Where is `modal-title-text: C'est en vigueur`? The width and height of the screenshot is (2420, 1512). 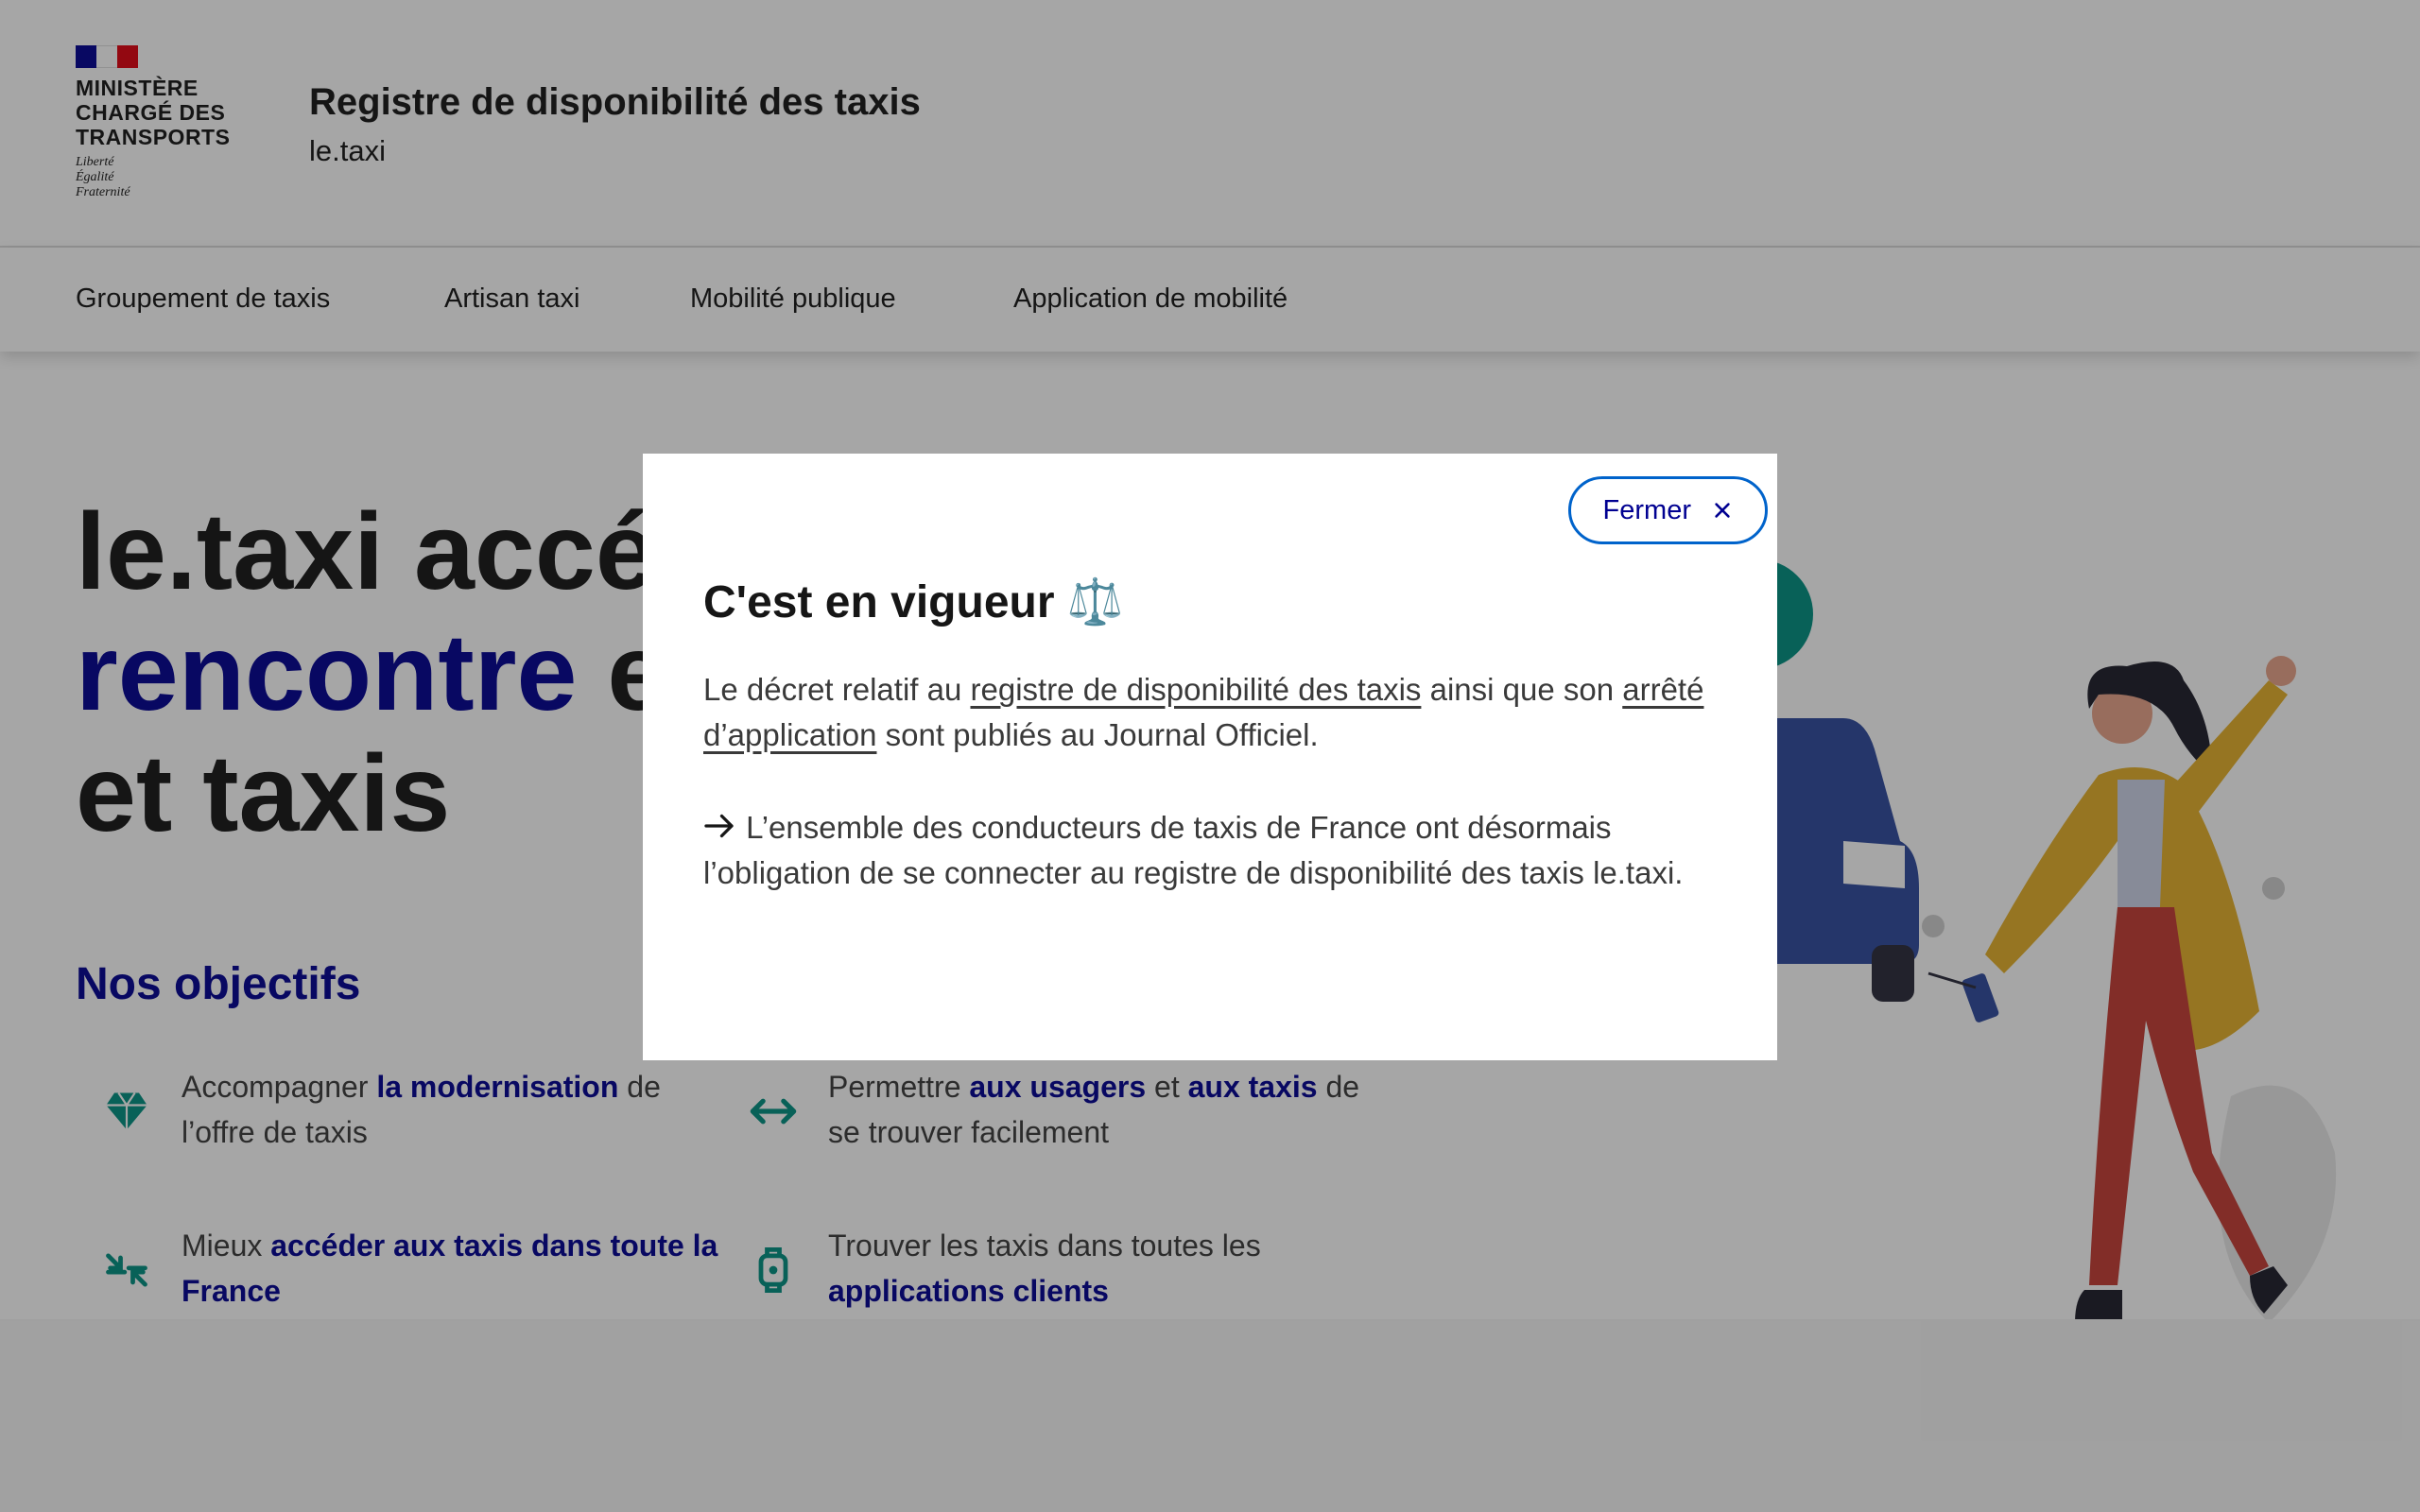 modal-title-text: C'est en vigueur is located at coordinates (879, 602).